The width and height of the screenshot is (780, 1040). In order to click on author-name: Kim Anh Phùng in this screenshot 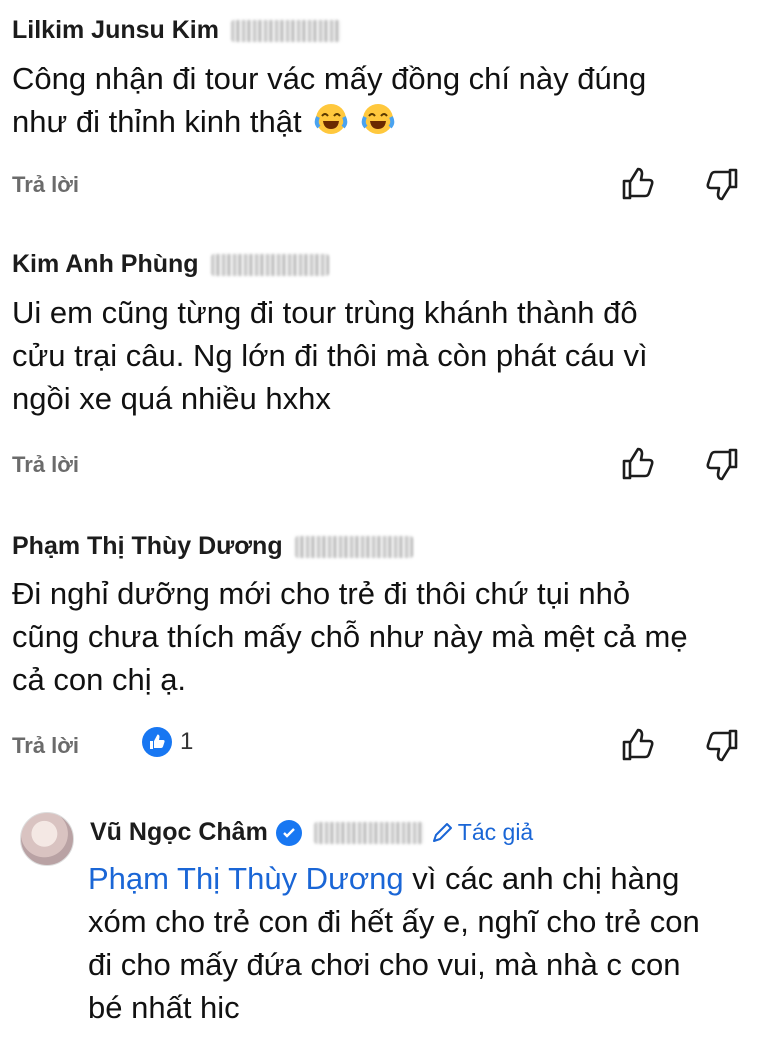, I will do `click(105, 264)`.